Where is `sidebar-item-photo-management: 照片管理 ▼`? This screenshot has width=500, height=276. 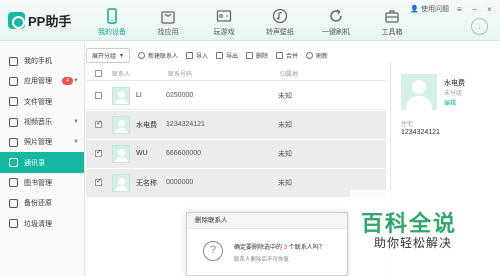 sidebar-item-photo-management: 照片管理 ▼ is located at coordinates (42, 142).